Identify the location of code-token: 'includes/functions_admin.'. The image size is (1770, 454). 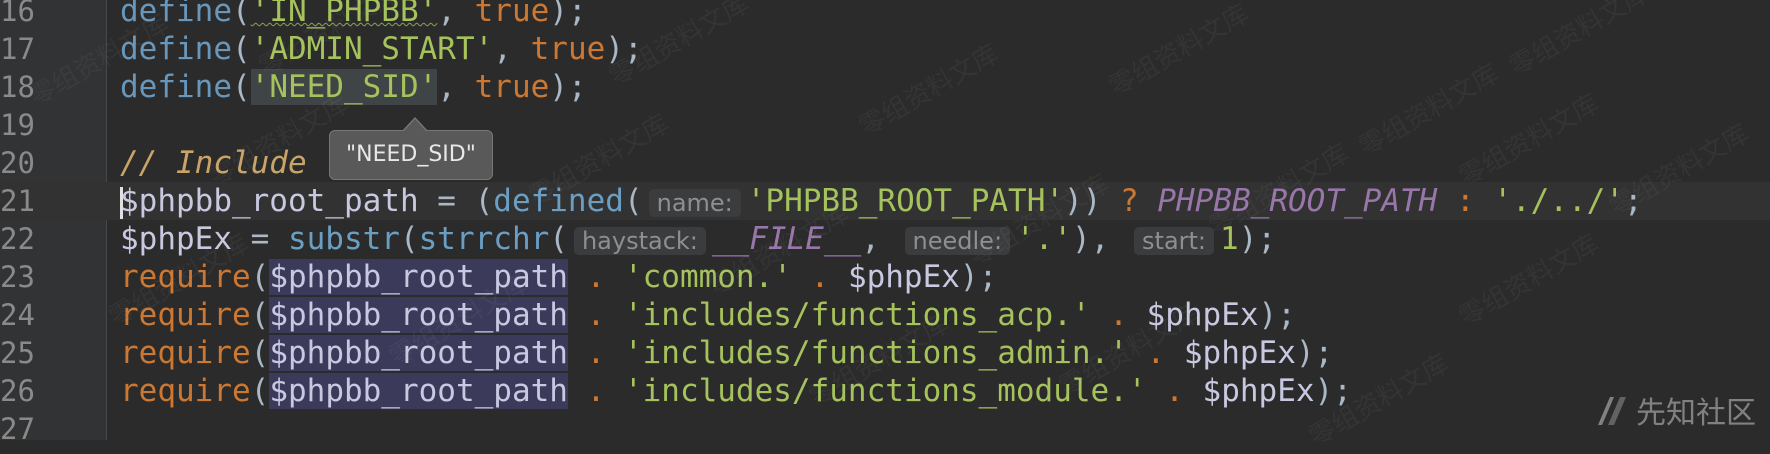
(875, 353).